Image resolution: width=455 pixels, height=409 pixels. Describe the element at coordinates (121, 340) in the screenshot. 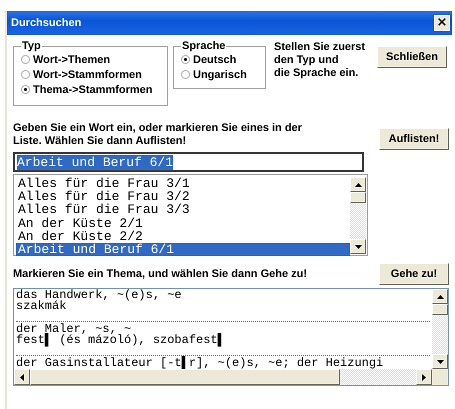

I see `entry-line: fest▌ (és mázoló), szobafest▌` at that location.